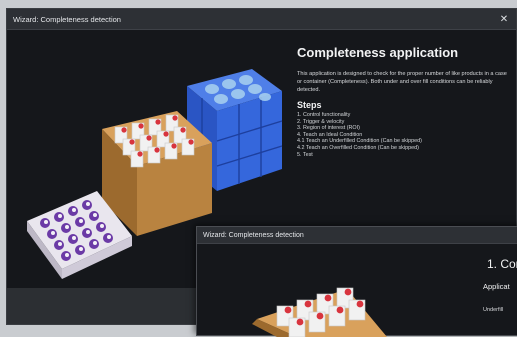  Describe the element at coordinates (261, 19) in the screenshot. I see `wizard-titlebar: Wizard: Completeness detection ✕` at that location.